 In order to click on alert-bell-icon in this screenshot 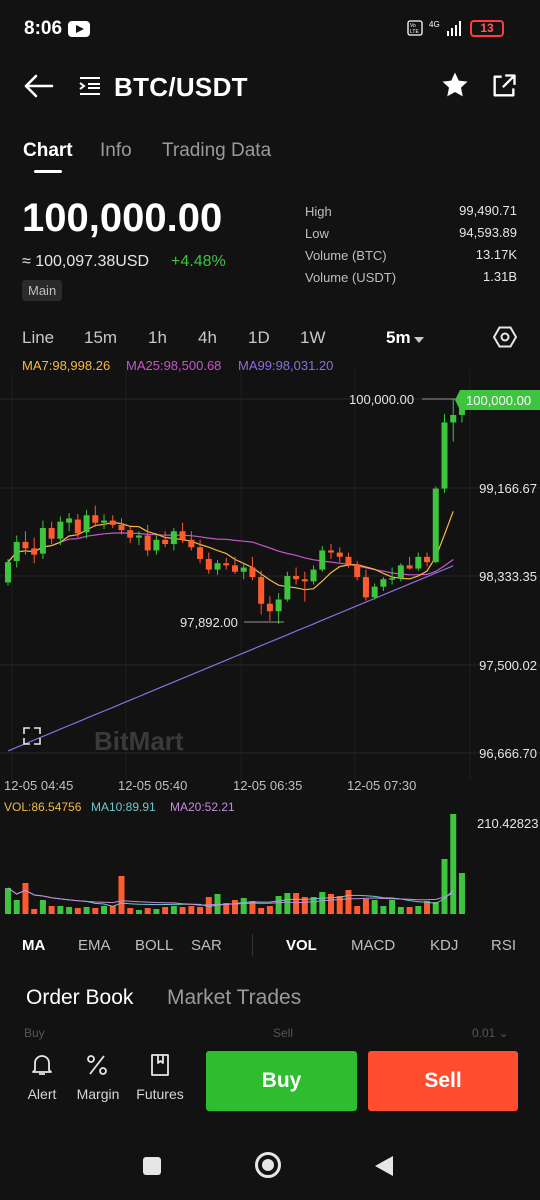, I will do `click(42, 1065)`.